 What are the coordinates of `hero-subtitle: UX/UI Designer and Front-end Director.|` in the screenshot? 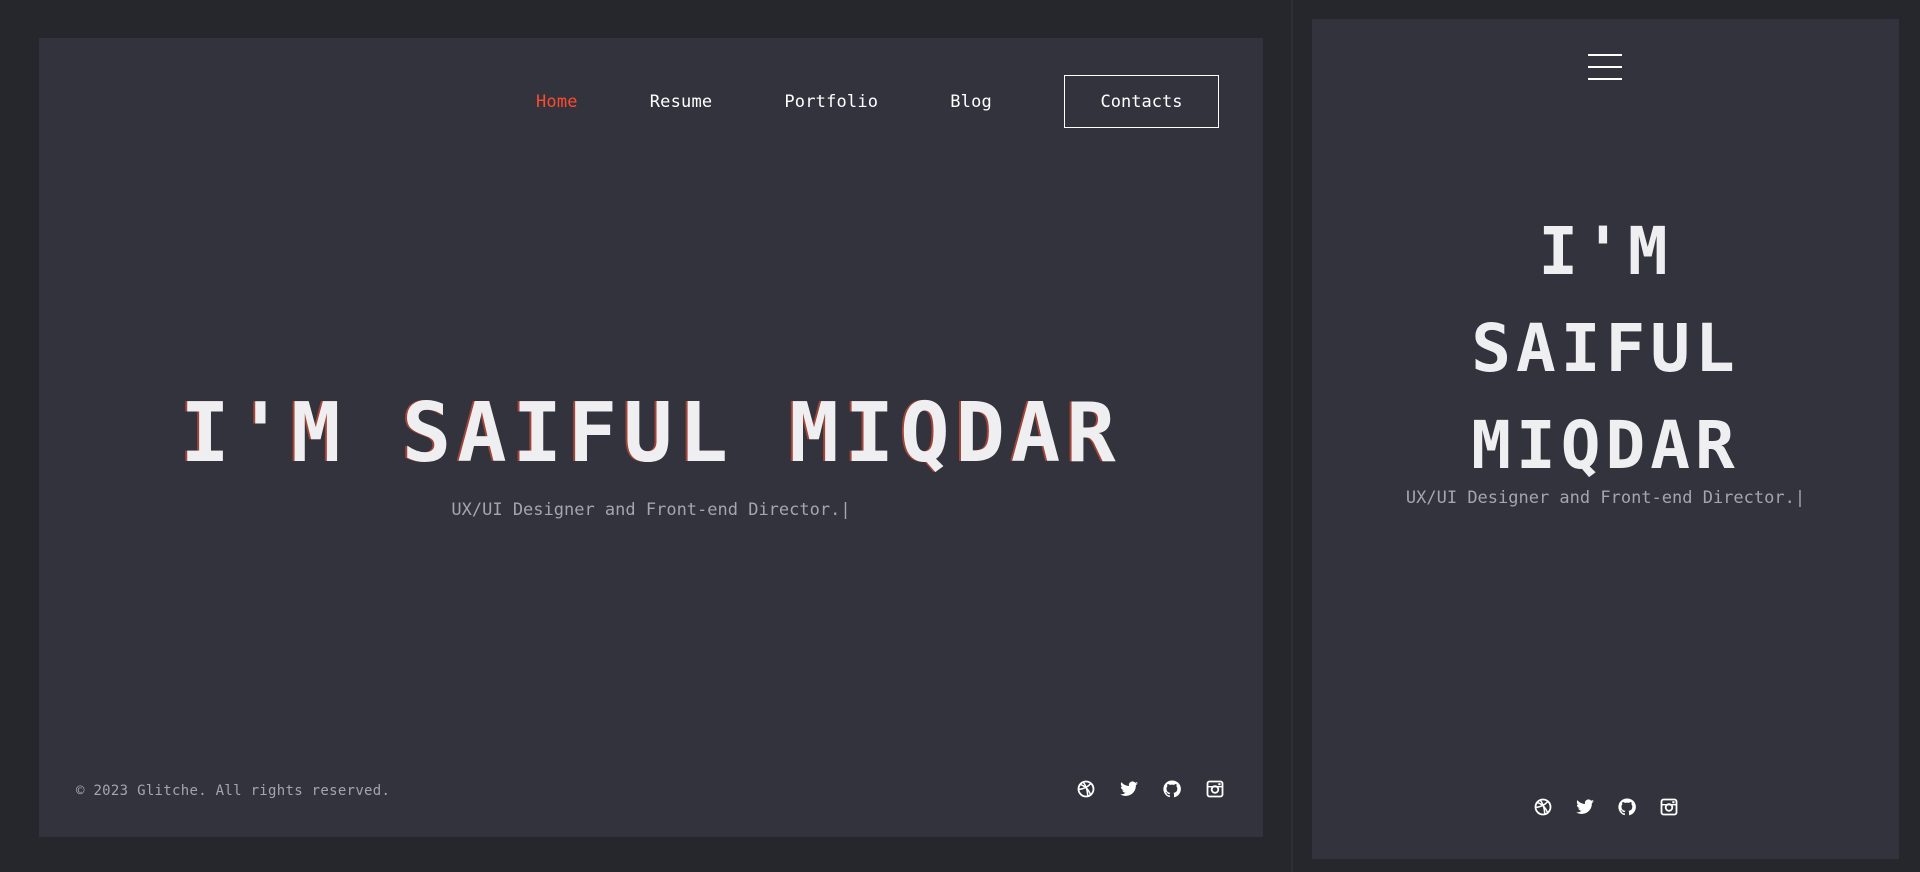 It's located at (651, 510).